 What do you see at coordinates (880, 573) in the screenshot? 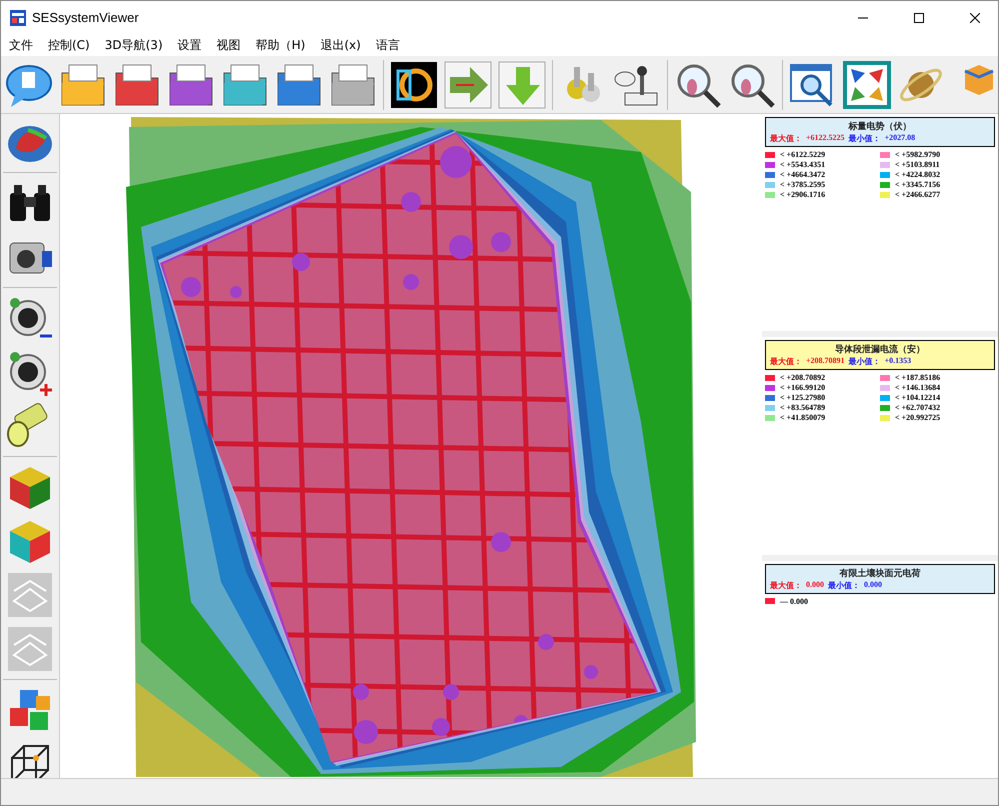
I see `legend-title: 有限土壤块面元电荷` at bounding box center [880, 573].